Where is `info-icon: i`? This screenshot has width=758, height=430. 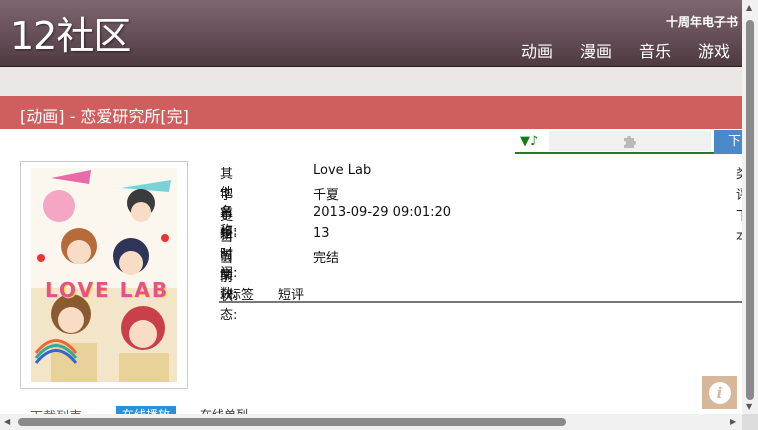
info-icon: i is located at coordinates (719, 392).